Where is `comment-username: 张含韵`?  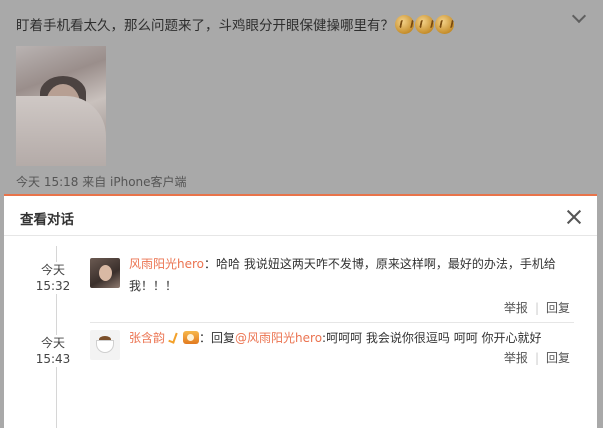 comment-username: 张含韵 is located at coordinates (147, 338).